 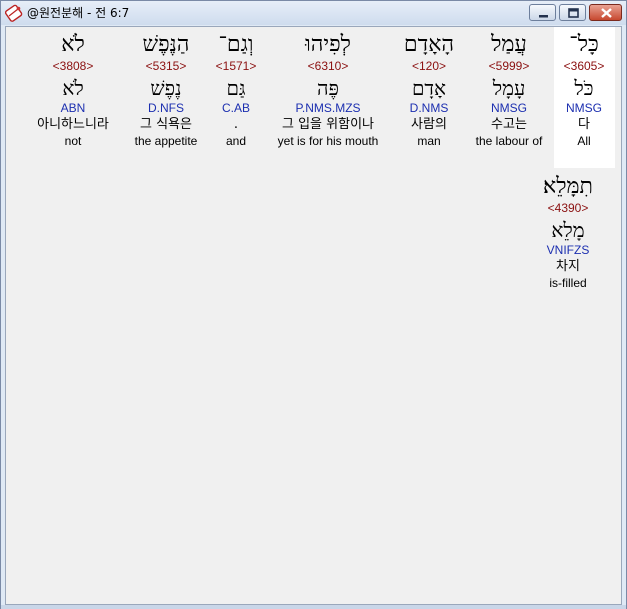 I want to click on morphology-code: ABN, so click(x=73, y=108).